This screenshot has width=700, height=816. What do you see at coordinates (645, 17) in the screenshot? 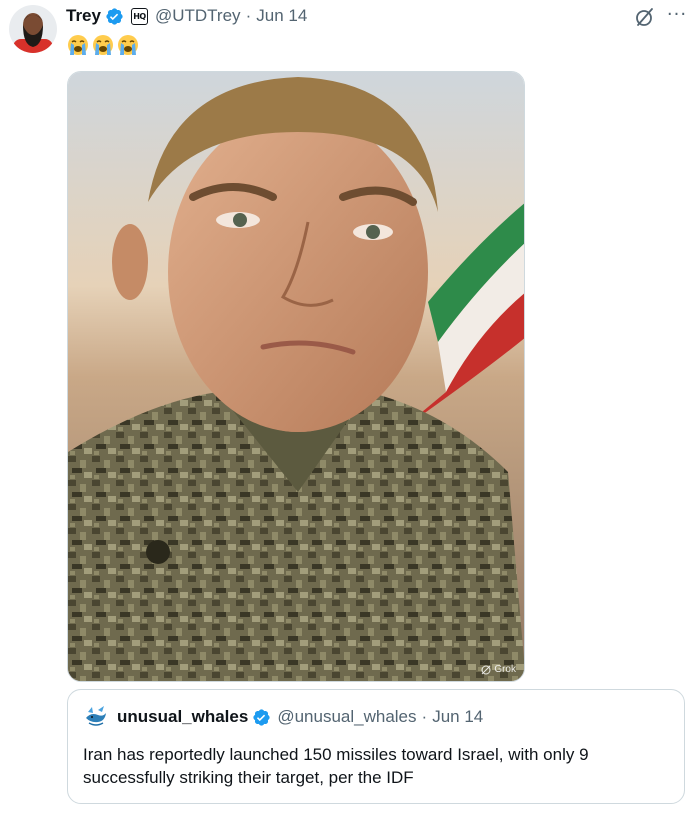
I see `grok-icon` at bounding box center [645, 17].